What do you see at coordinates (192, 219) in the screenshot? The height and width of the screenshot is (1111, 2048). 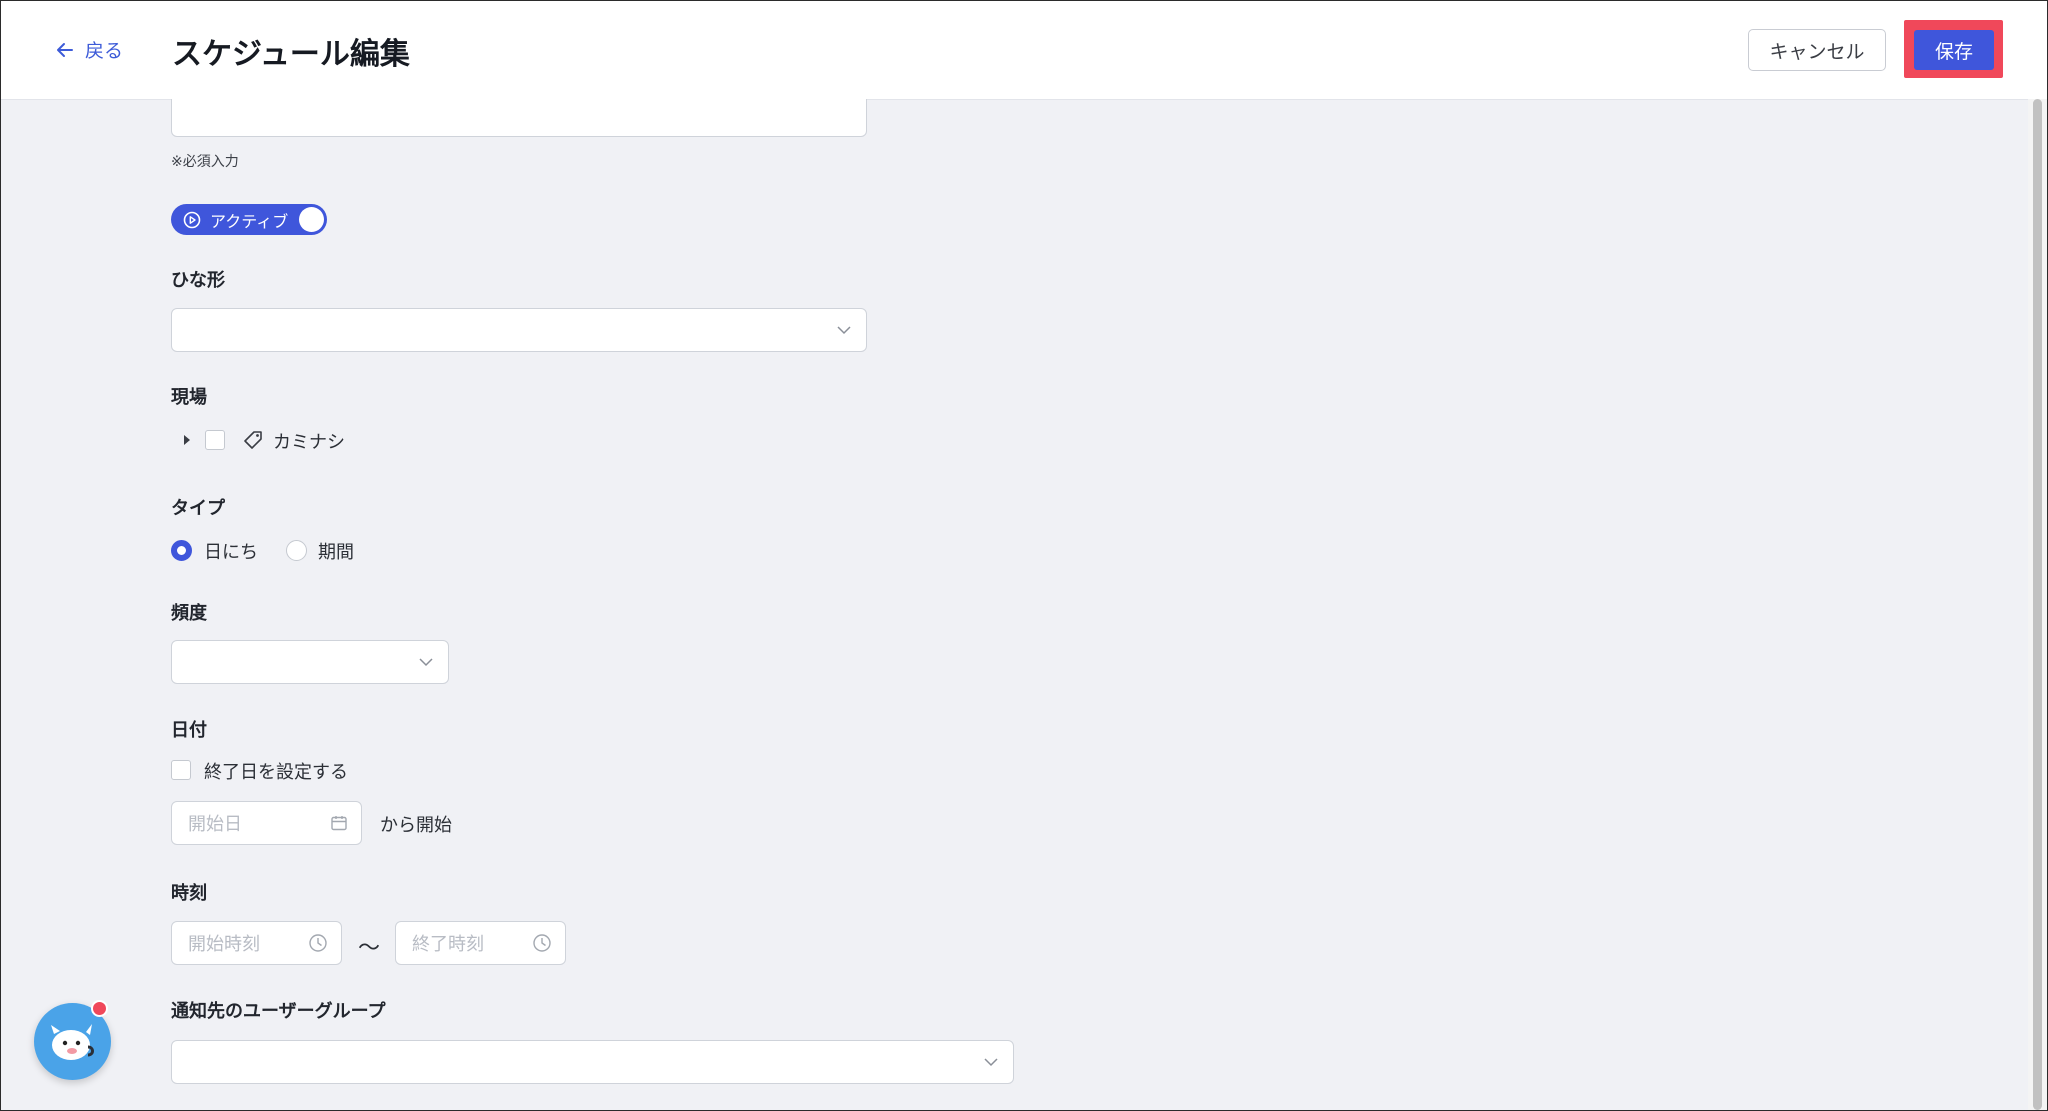 I see `play-circle-icon` at bounding box center [192, 219].